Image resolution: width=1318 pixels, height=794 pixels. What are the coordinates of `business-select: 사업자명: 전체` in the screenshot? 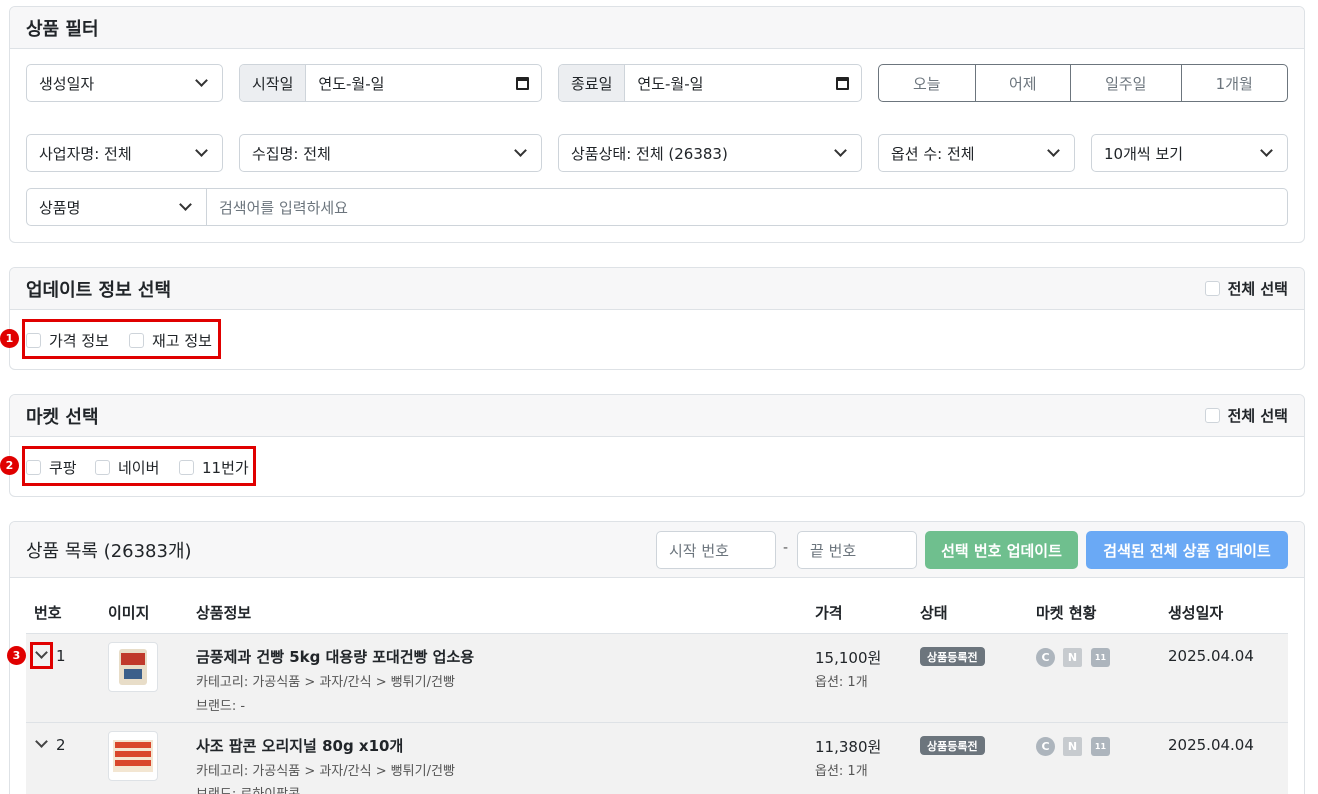 It's located at (124, 153).